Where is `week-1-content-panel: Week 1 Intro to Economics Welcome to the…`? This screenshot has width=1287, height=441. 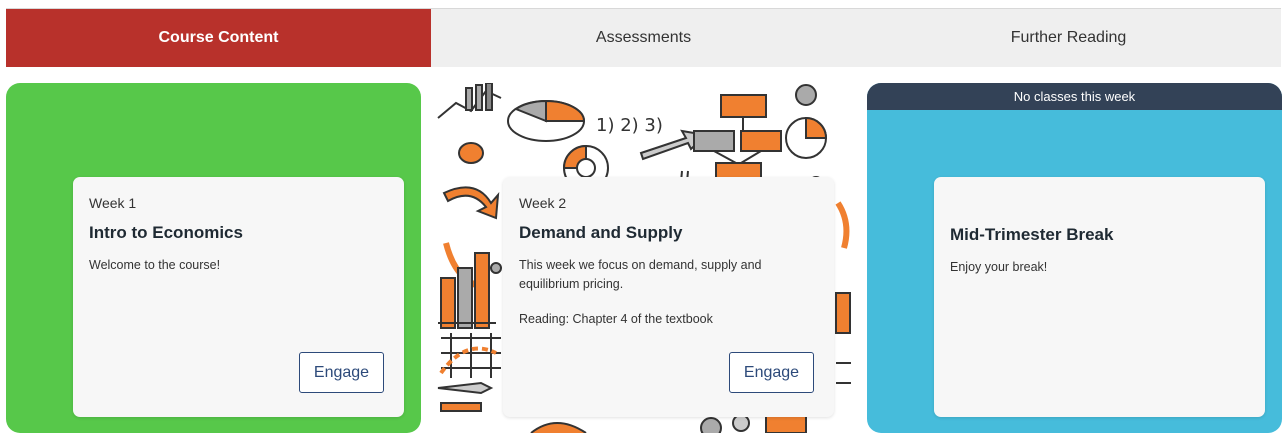 week-1-content-panel: Week 1 Intro to Economics Welcome to the… is located at coordinates (238, 297).